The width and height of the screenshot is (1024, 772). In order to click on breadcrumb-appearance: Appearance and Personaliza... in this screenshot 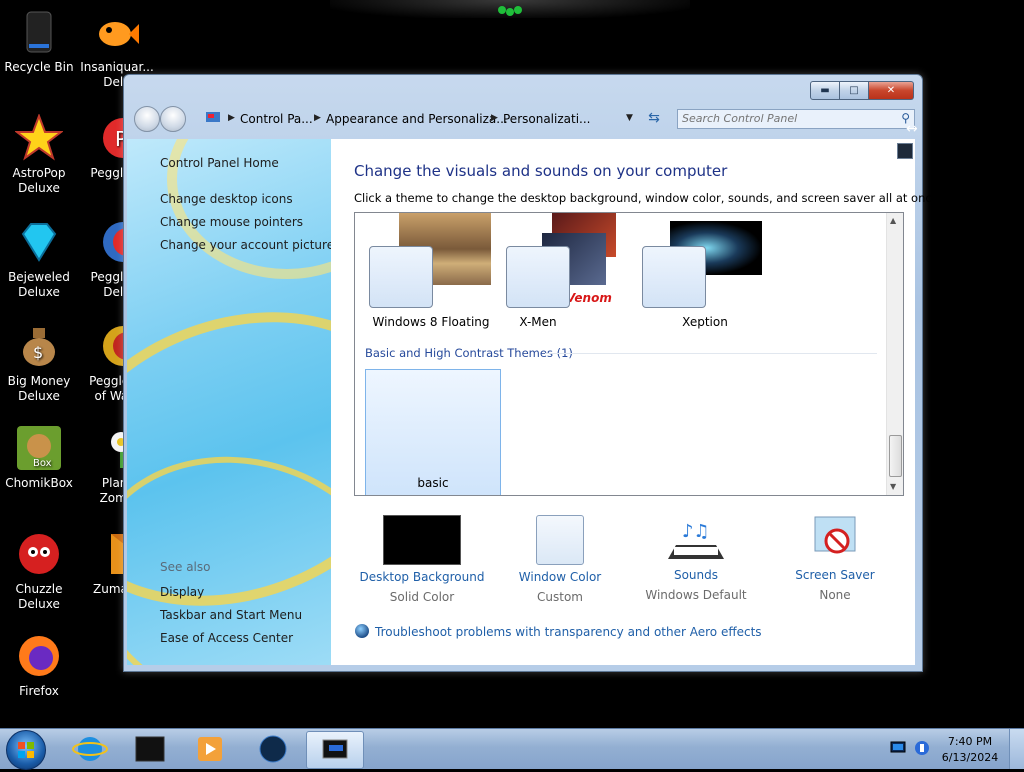, I will do `click(417, 119)`.